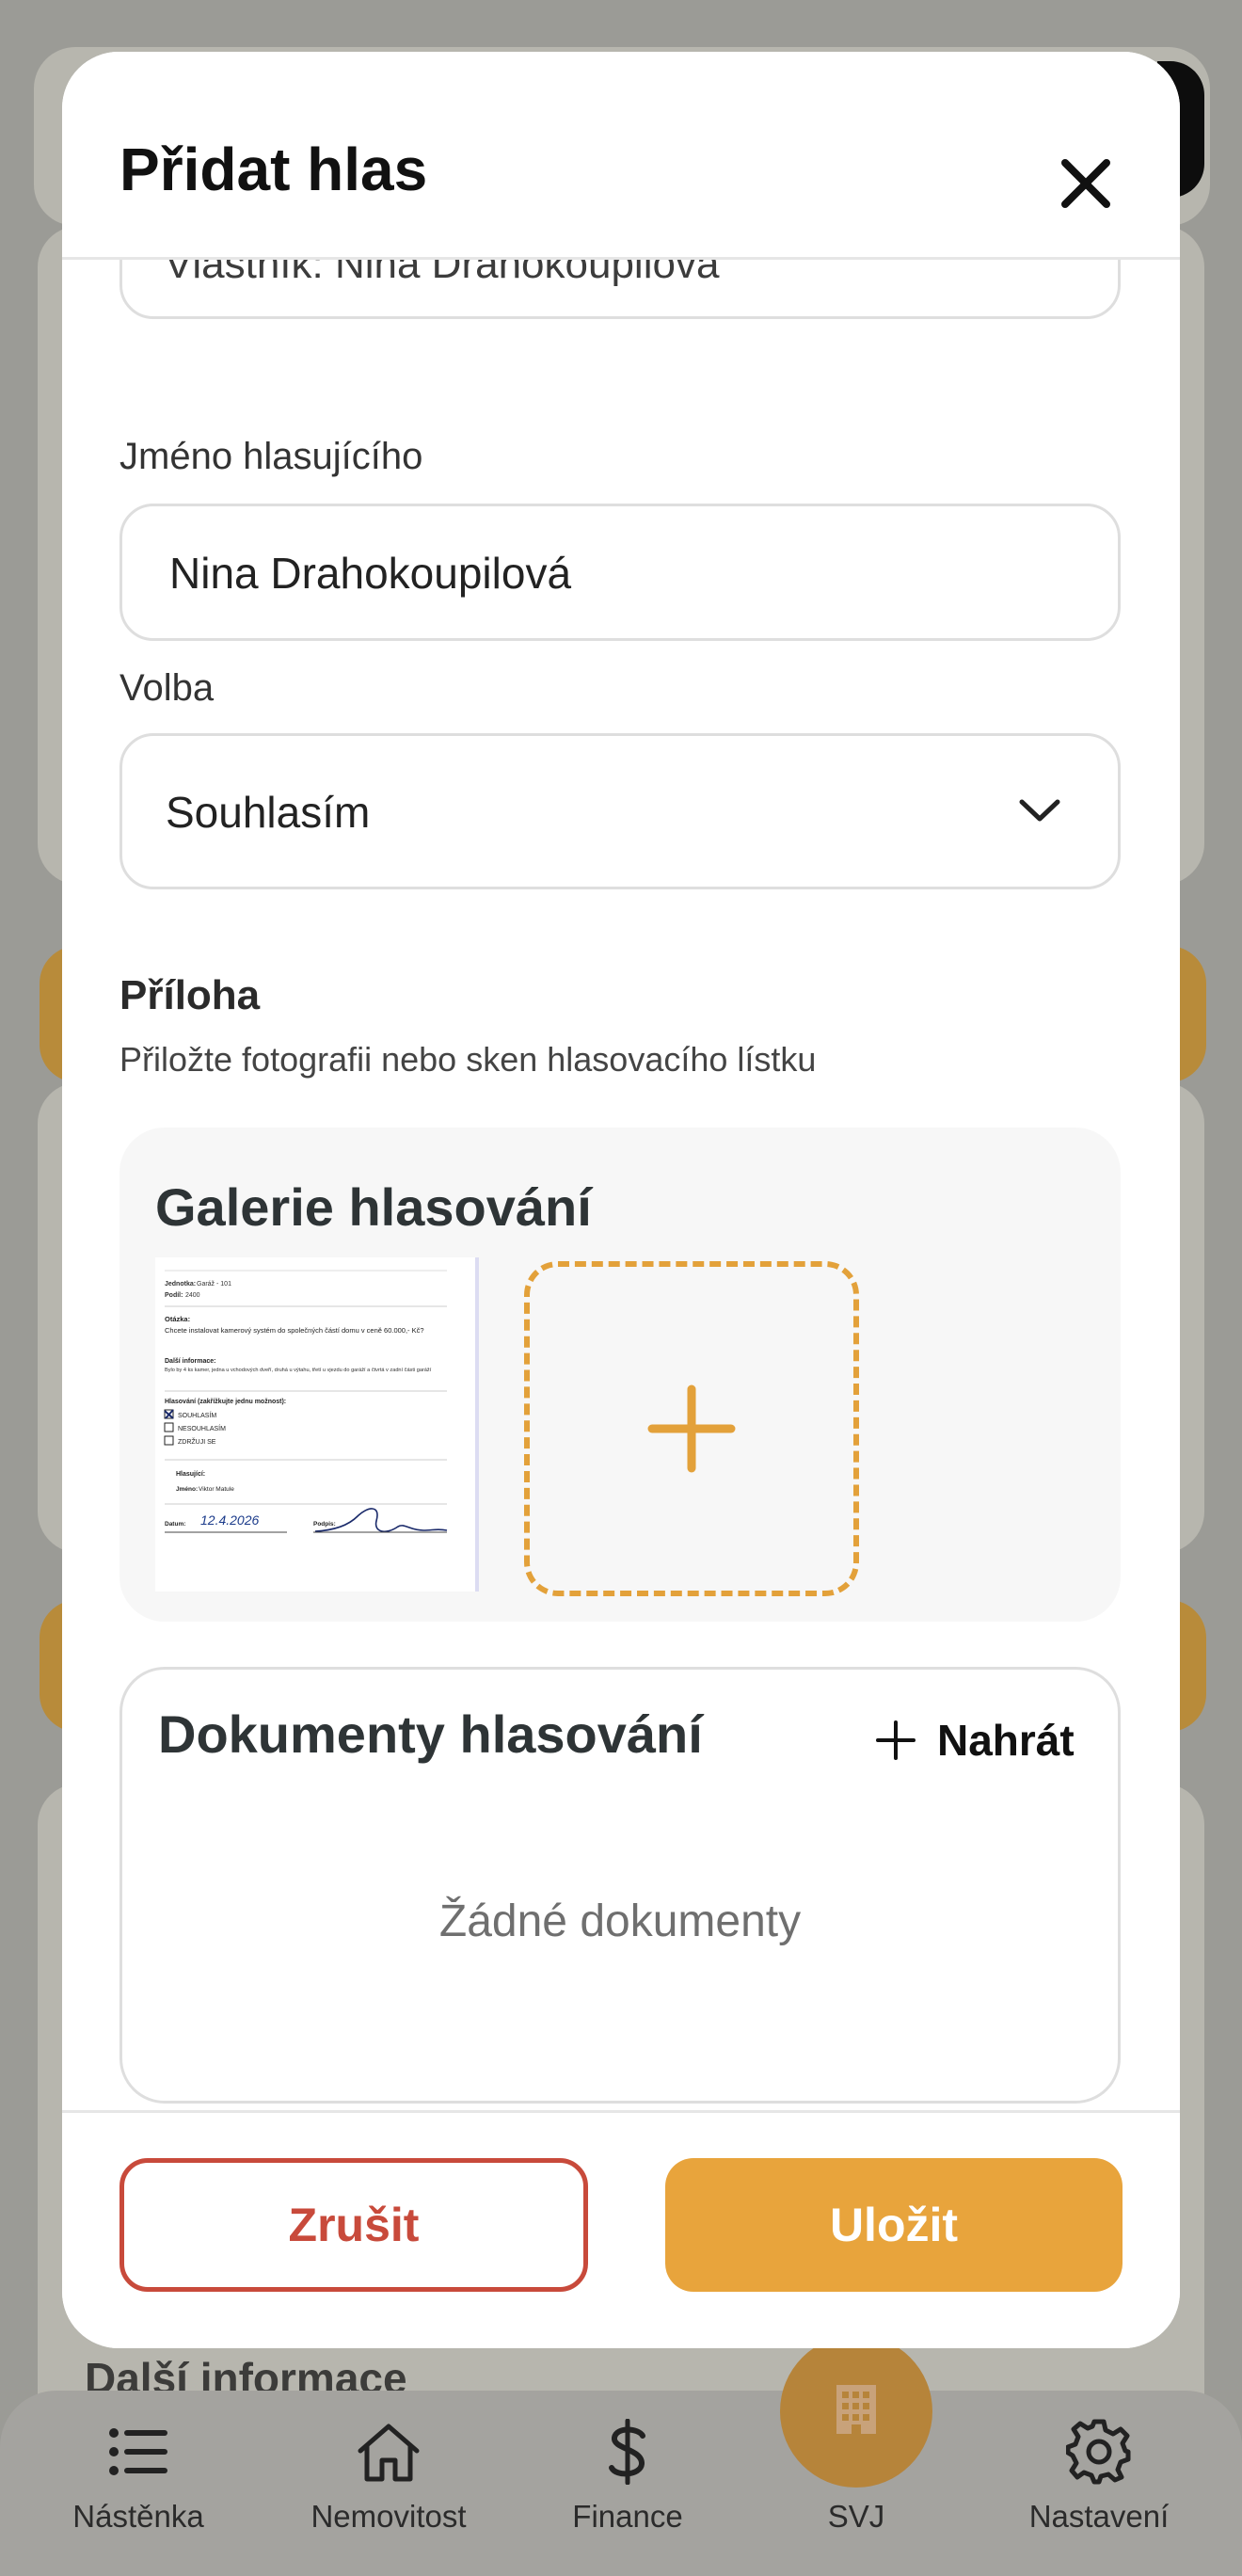  I want to click on svg-text:Hlasování (zakřížkujte jednu m: Hlasování (zakřížkujte jednu možnost):, so click(225, 1402).